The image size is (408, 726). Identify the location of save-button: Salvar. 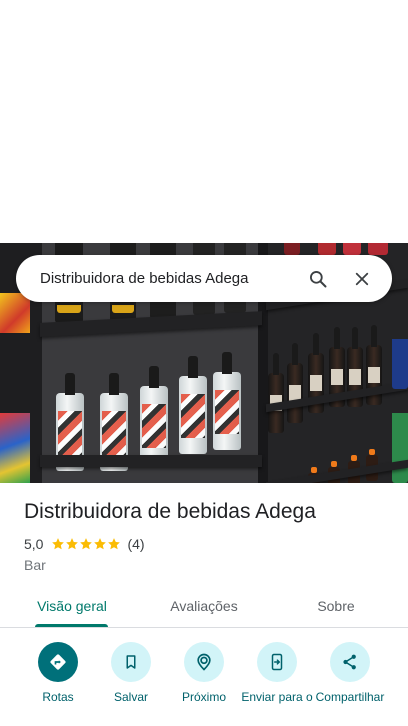
(131, 673).